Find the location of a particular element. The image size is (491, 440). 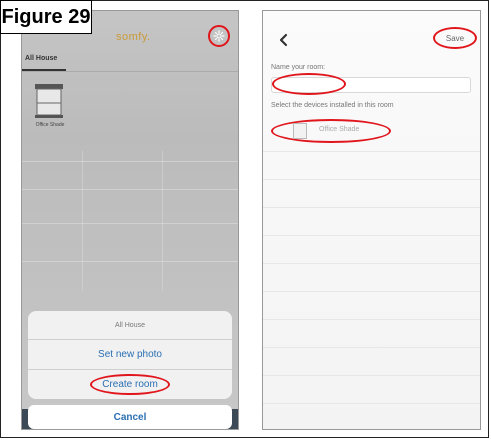

create-room-option: Create room is located at coordinates (130, 384).